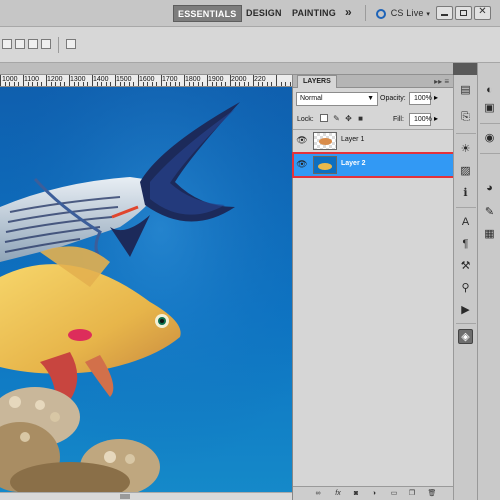 This screenshot has width=500, height=500. Describe the element at coordinates (381, 13) in the screenshot. I see `cs-live-icon` at that location.